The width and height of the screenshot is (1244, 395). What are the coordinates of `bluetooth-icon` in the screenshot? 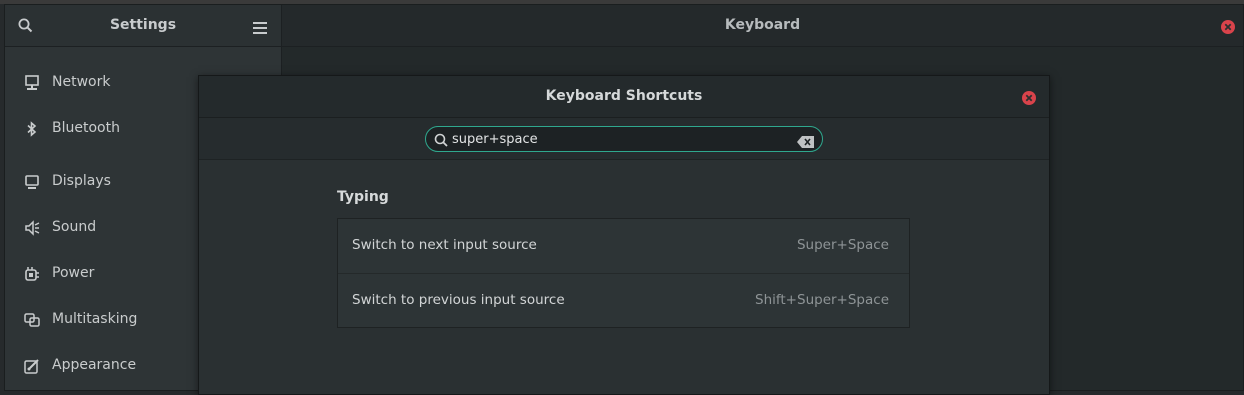 It's located at (32, 129).